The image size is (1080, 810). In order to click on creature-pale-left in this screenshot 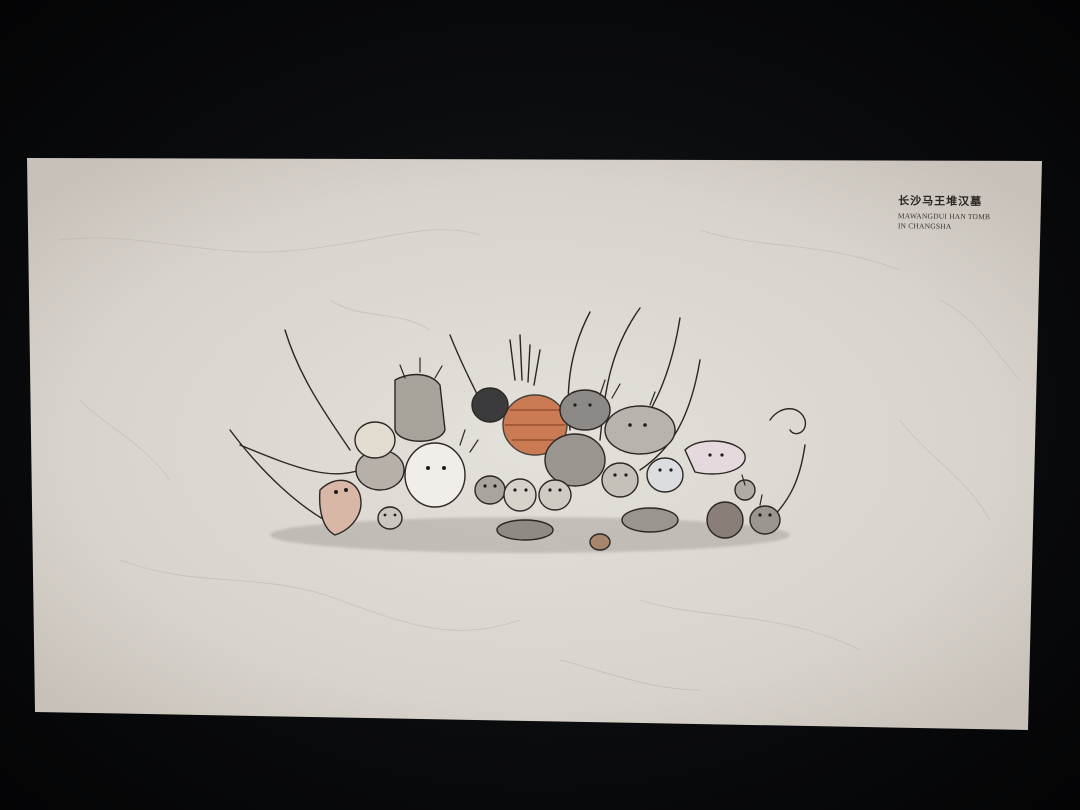, I will do `click(375, 440)`.